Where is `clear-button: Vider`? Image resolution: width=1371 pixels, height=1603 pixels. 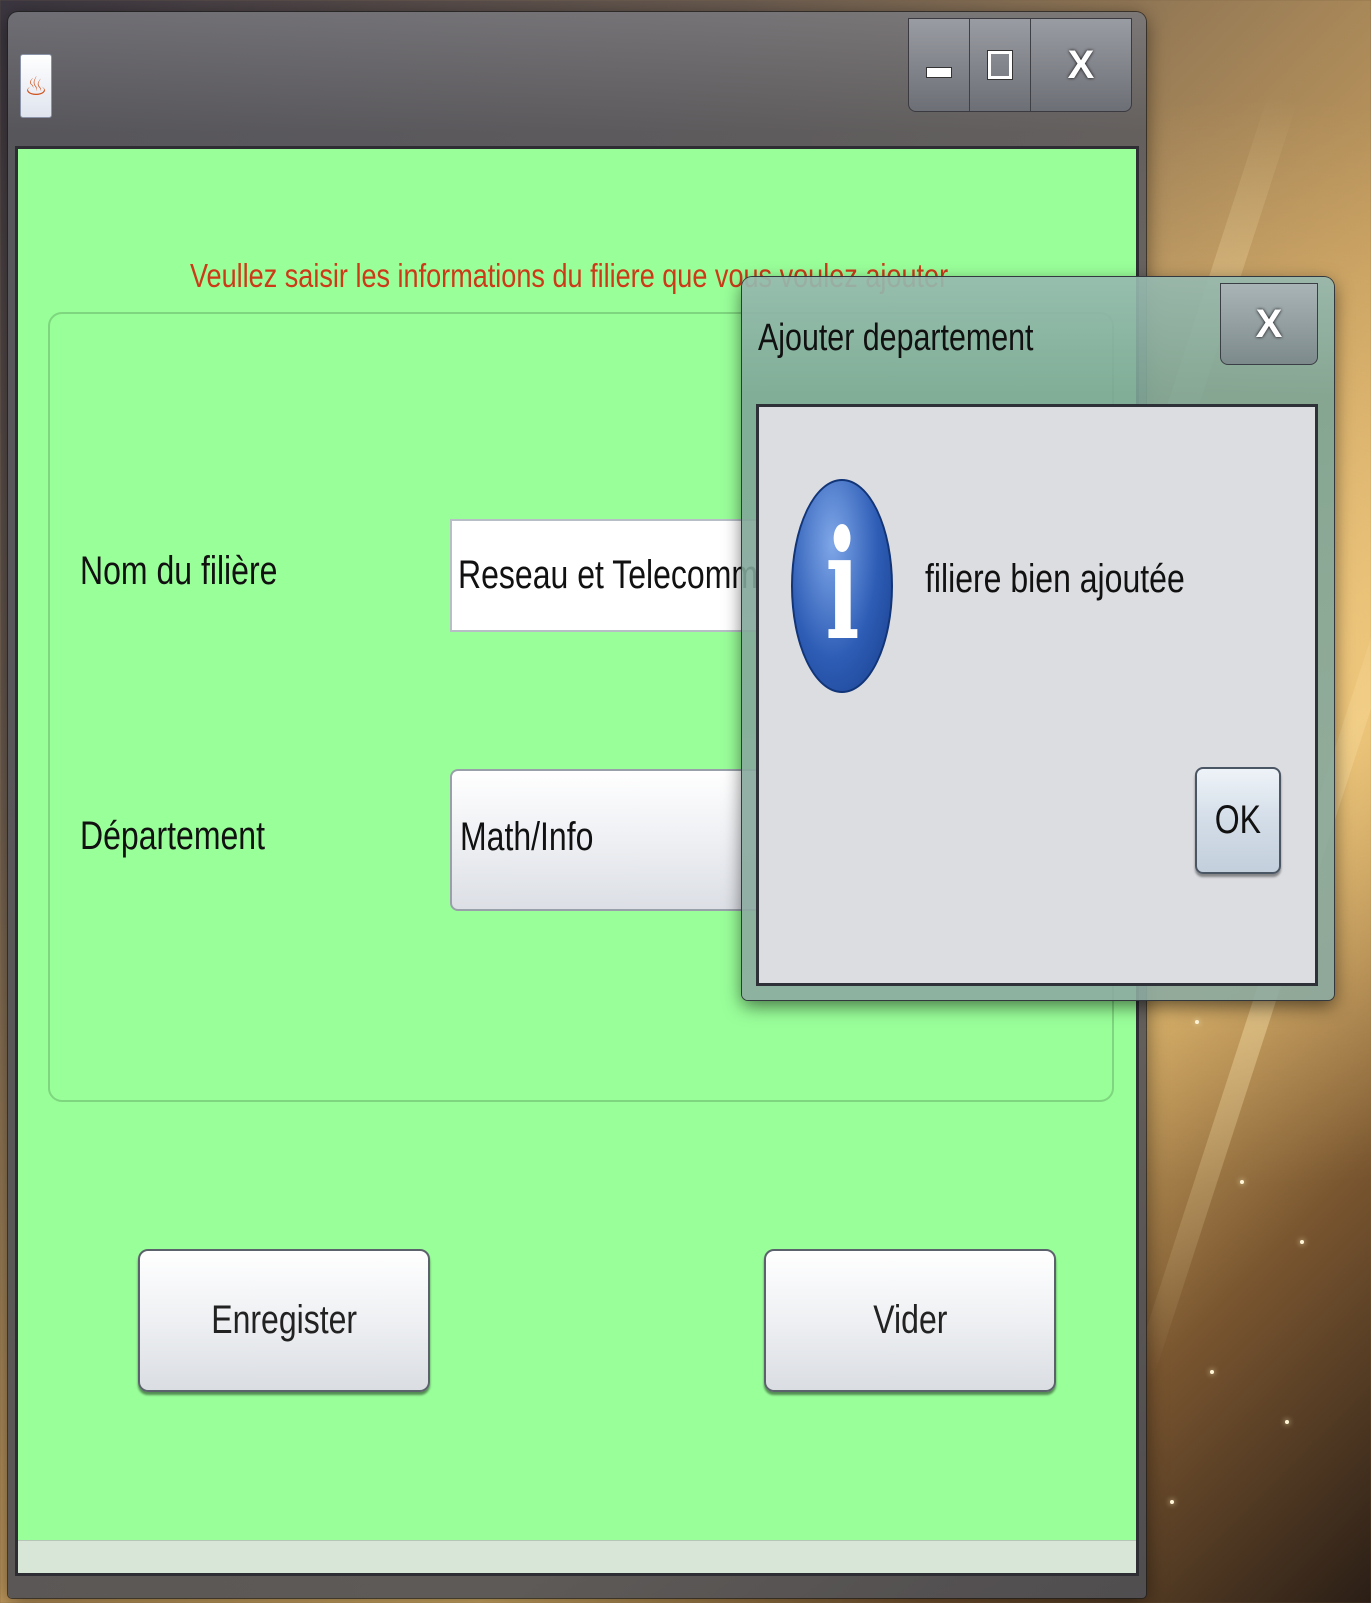
clear-button: Vider is located at coordinates (910, 1320).